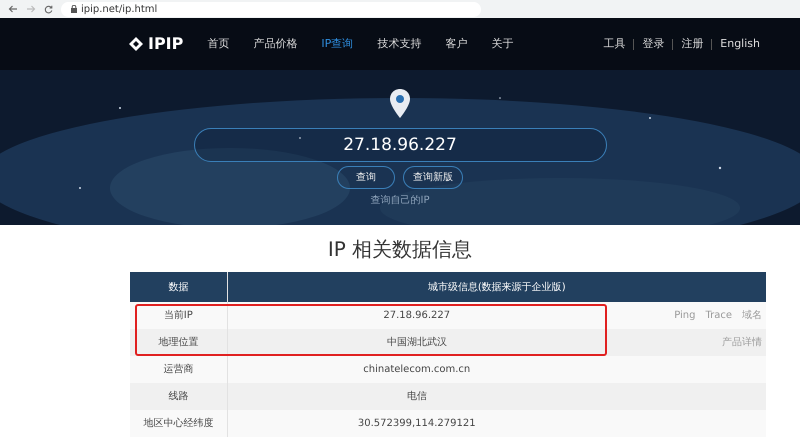 The width and height of the screenshot is (800, 445). Describe the element at coordinates (119, 9) in the screenshot. I see `address-bar: ipip.net/ip.html` at that location.